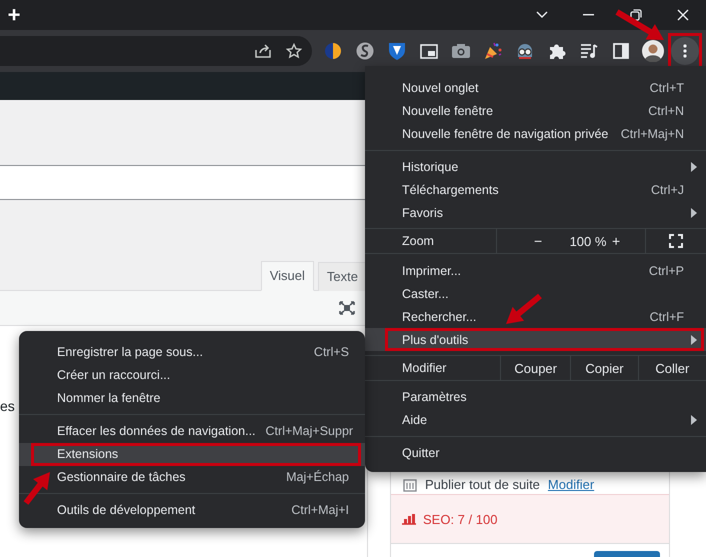  I want to click on share-icon, so click(263, 51).